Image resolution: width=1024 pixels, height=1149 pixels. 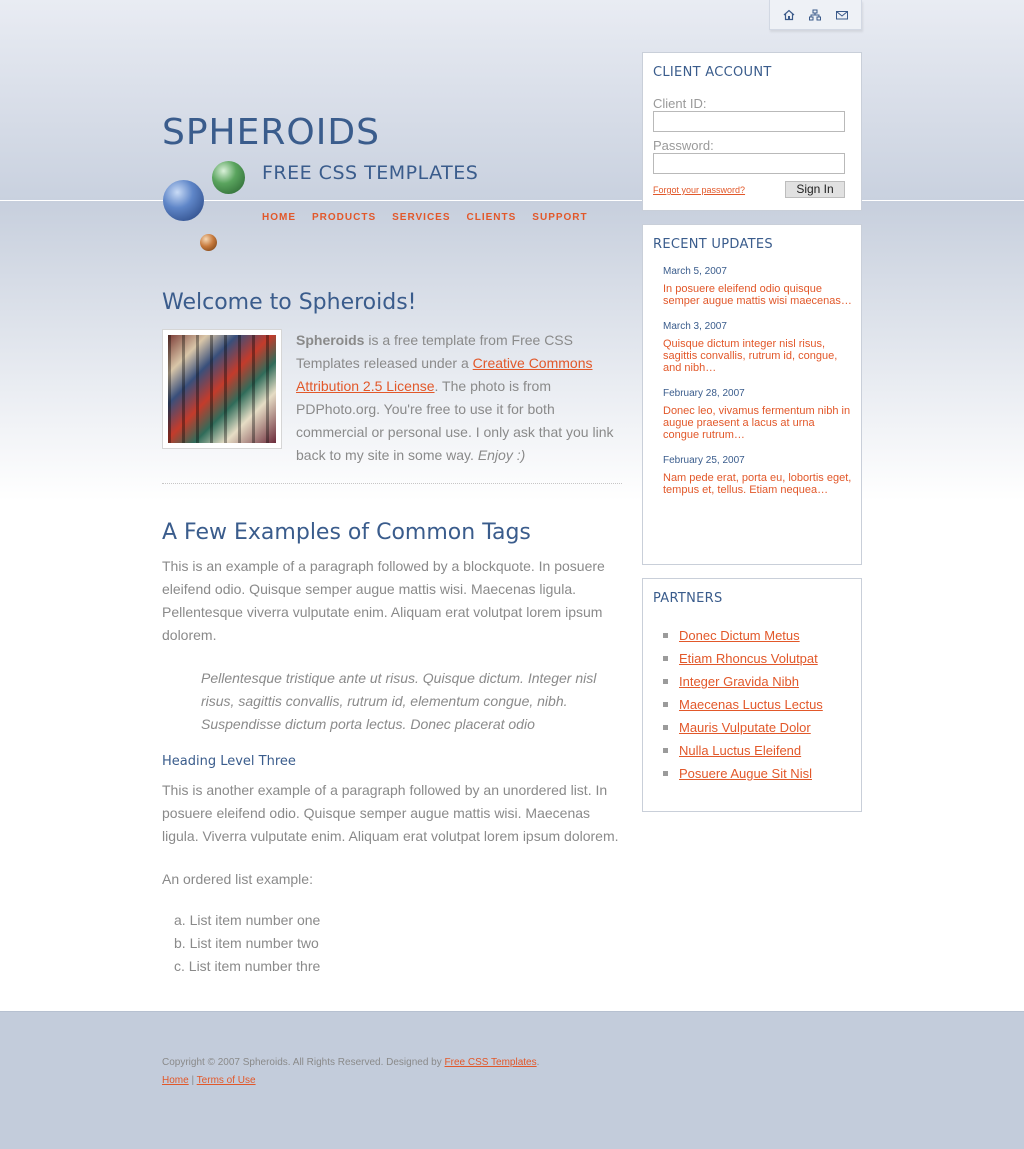 I want to click on main-navigation: HOME PRODUCTS SERVICES CLIENTS SUPPORT, so click(x=433, y=217).